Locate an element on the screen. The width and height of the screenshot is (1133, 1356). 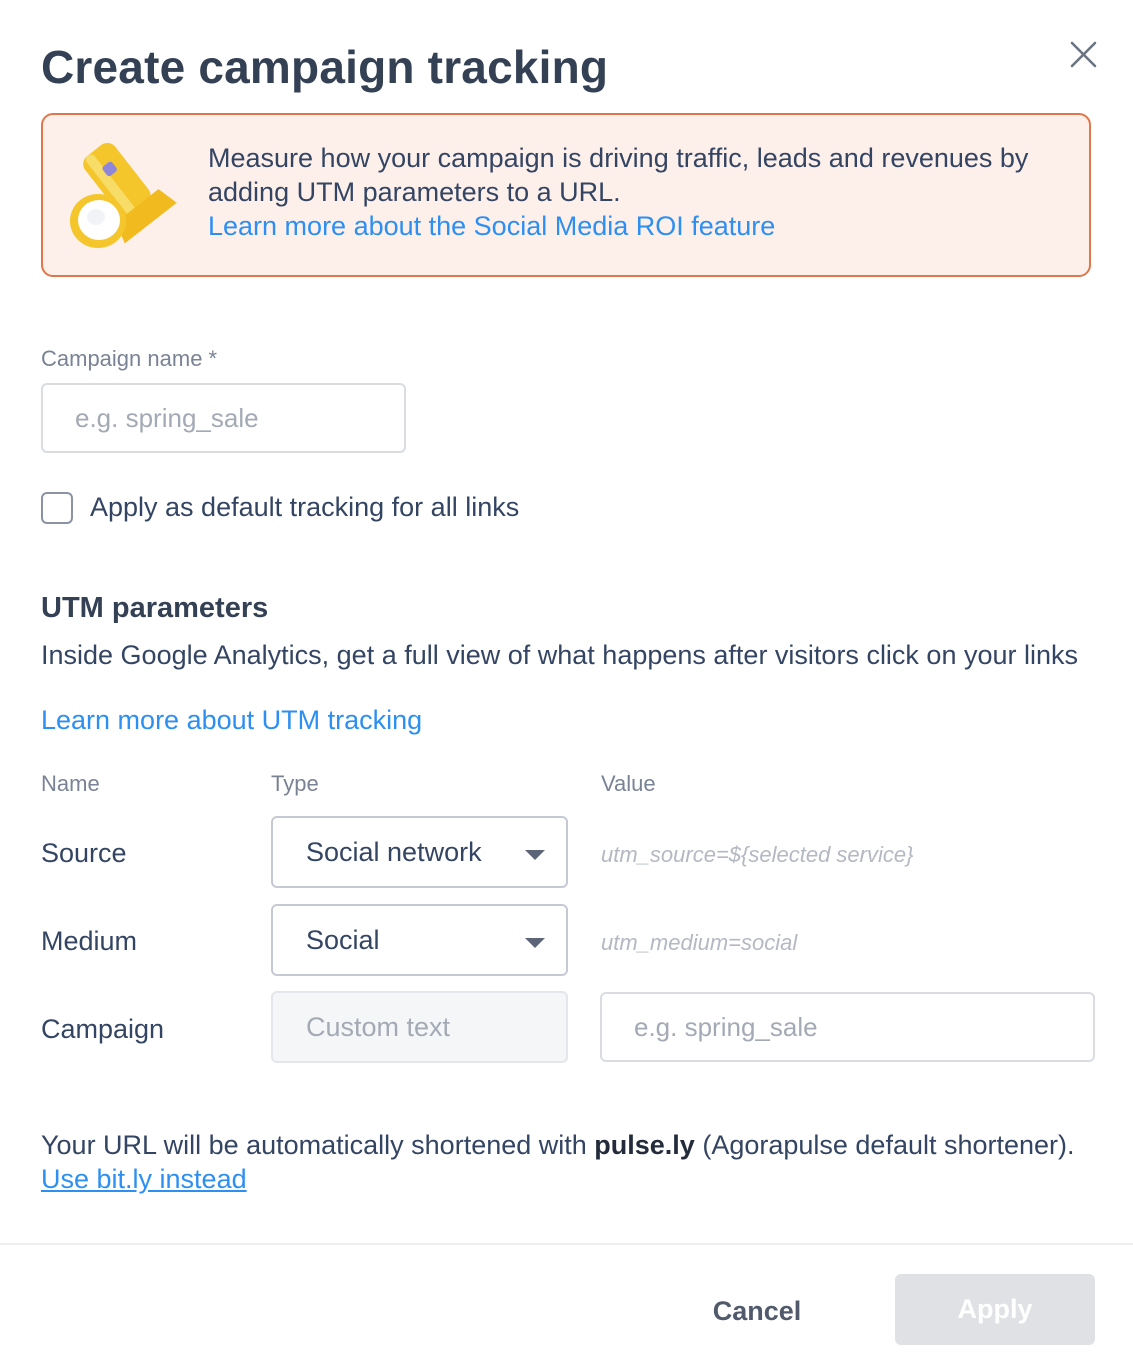
dialog-title: Create campaign tracking is located at coordinates (325, 67).